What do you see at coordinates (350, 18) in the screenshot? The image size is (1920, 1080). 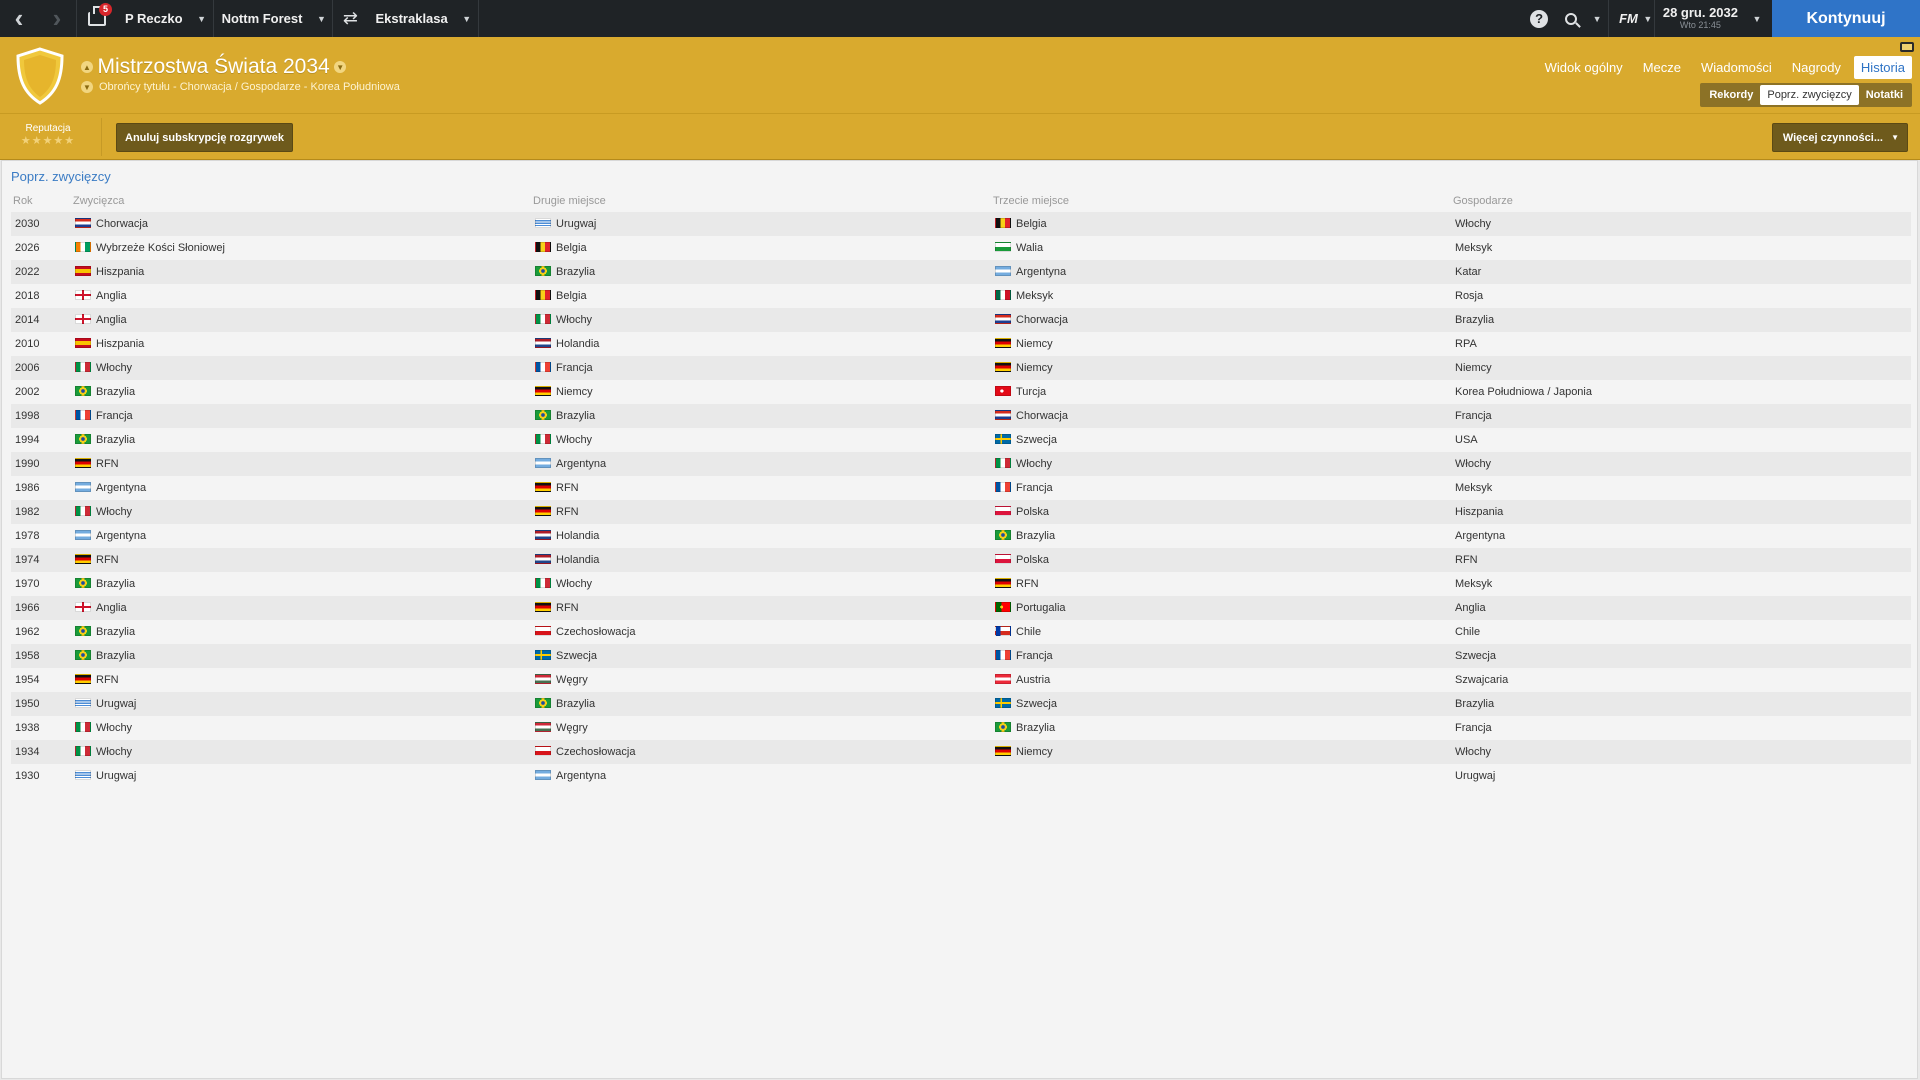 I see `switch-icon: ⇄` at bounding box center [350, 18].